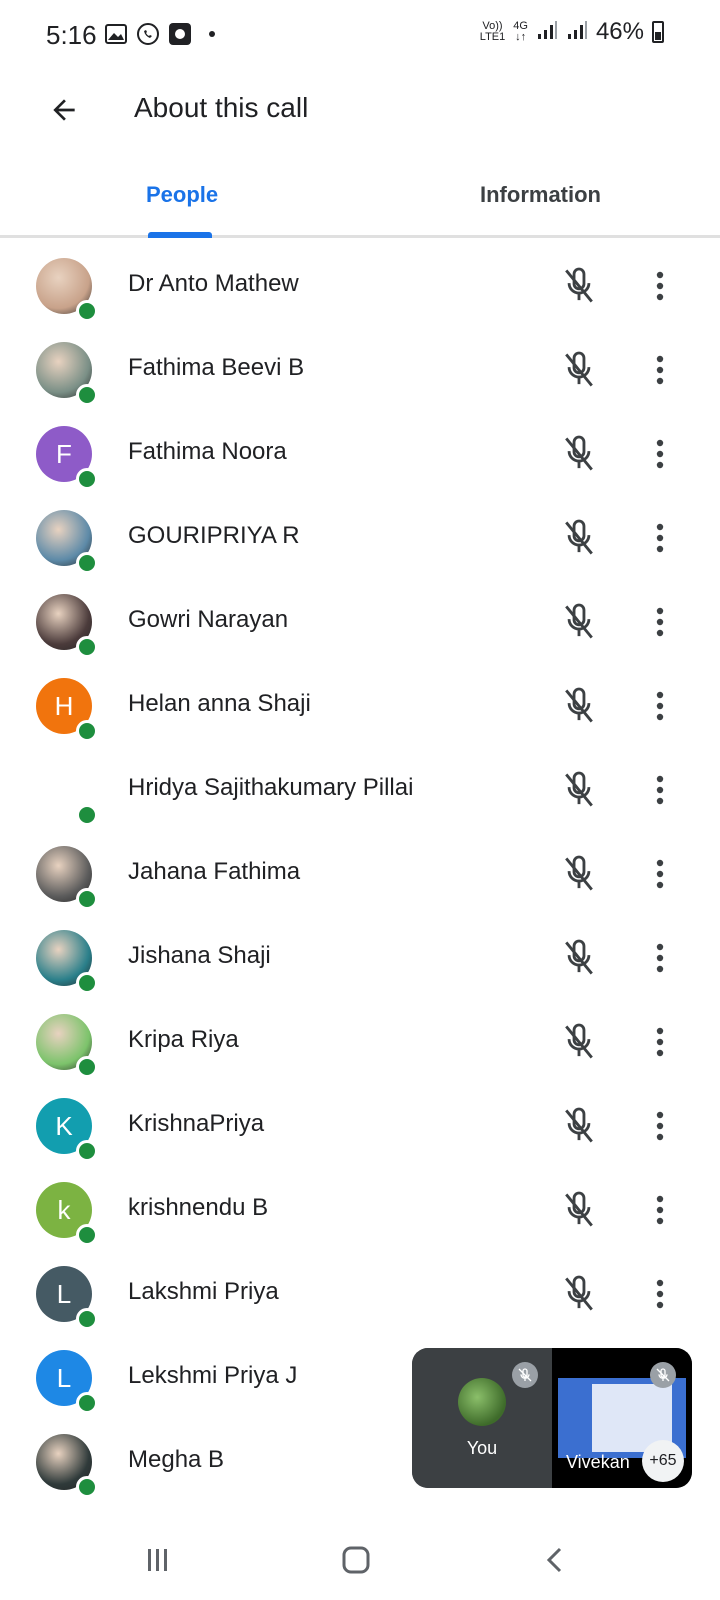  Describe the element at coordinates (360, 1298) in the screenshot. I see `participant-row: L Lakshmi Priya` at that location.